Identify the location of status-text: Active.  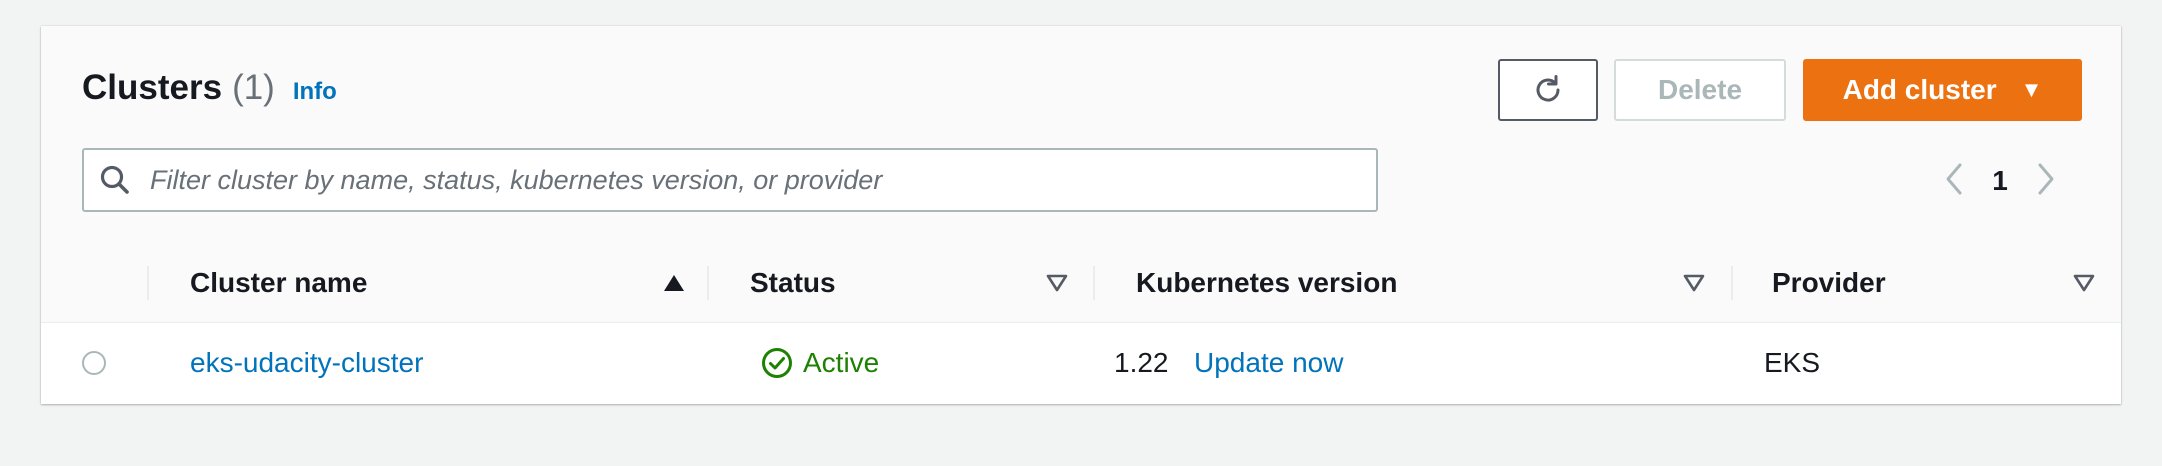
(841, 362).